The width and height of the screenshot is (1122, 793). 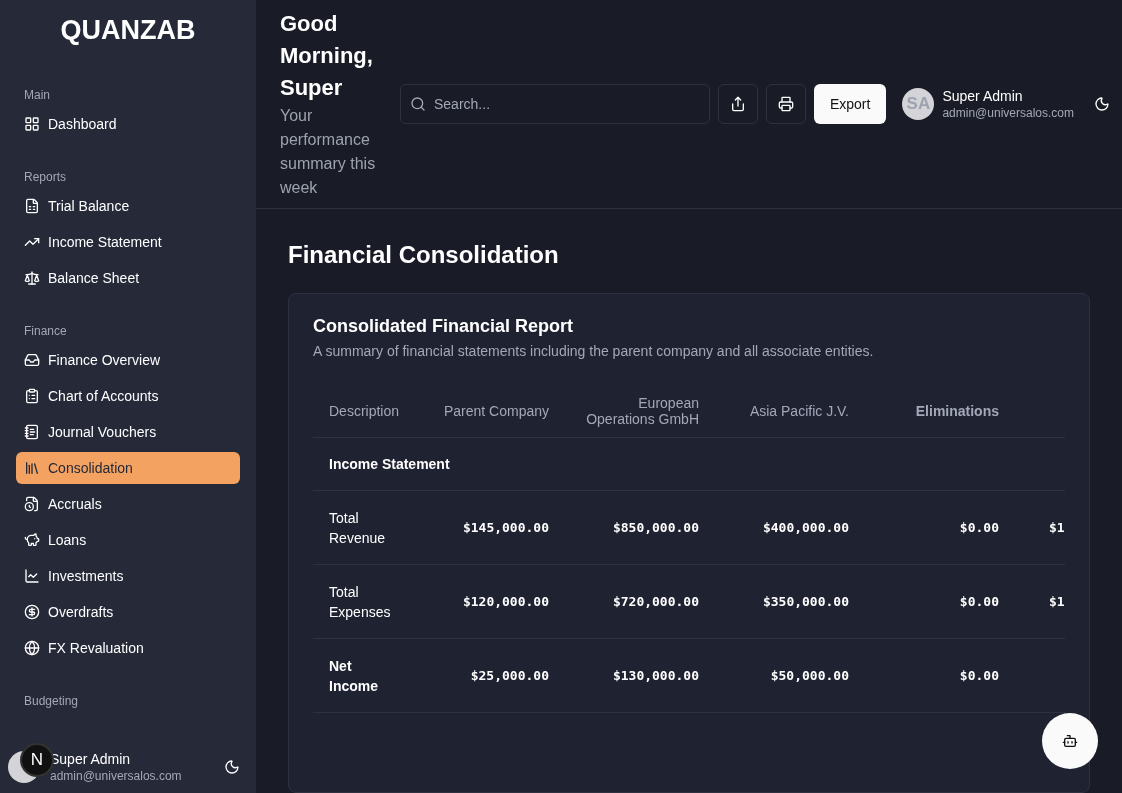 I want to click on export-button: Export, so click(x=850, y=104).